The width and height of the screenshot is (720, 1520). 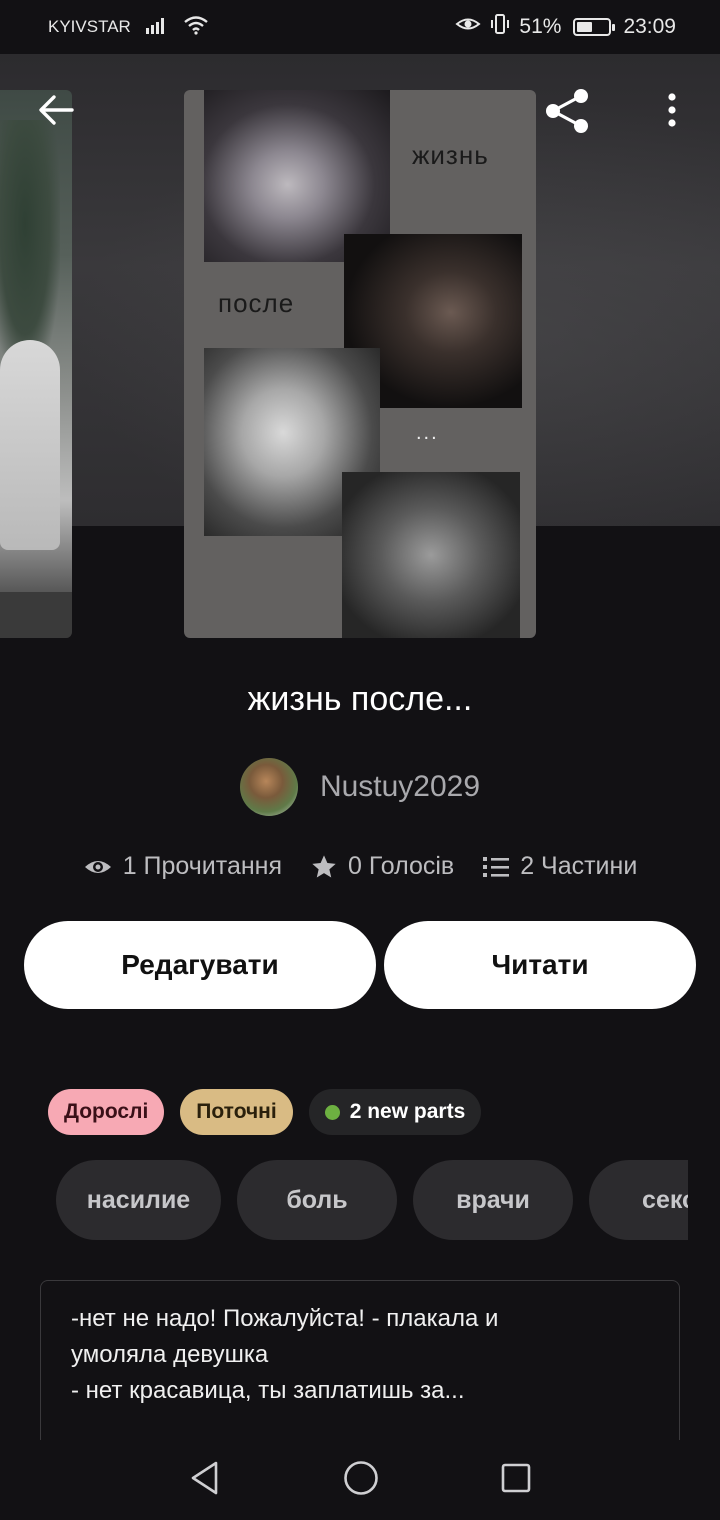 I want to click on vibrate-icon, so click(x=500, y=27).